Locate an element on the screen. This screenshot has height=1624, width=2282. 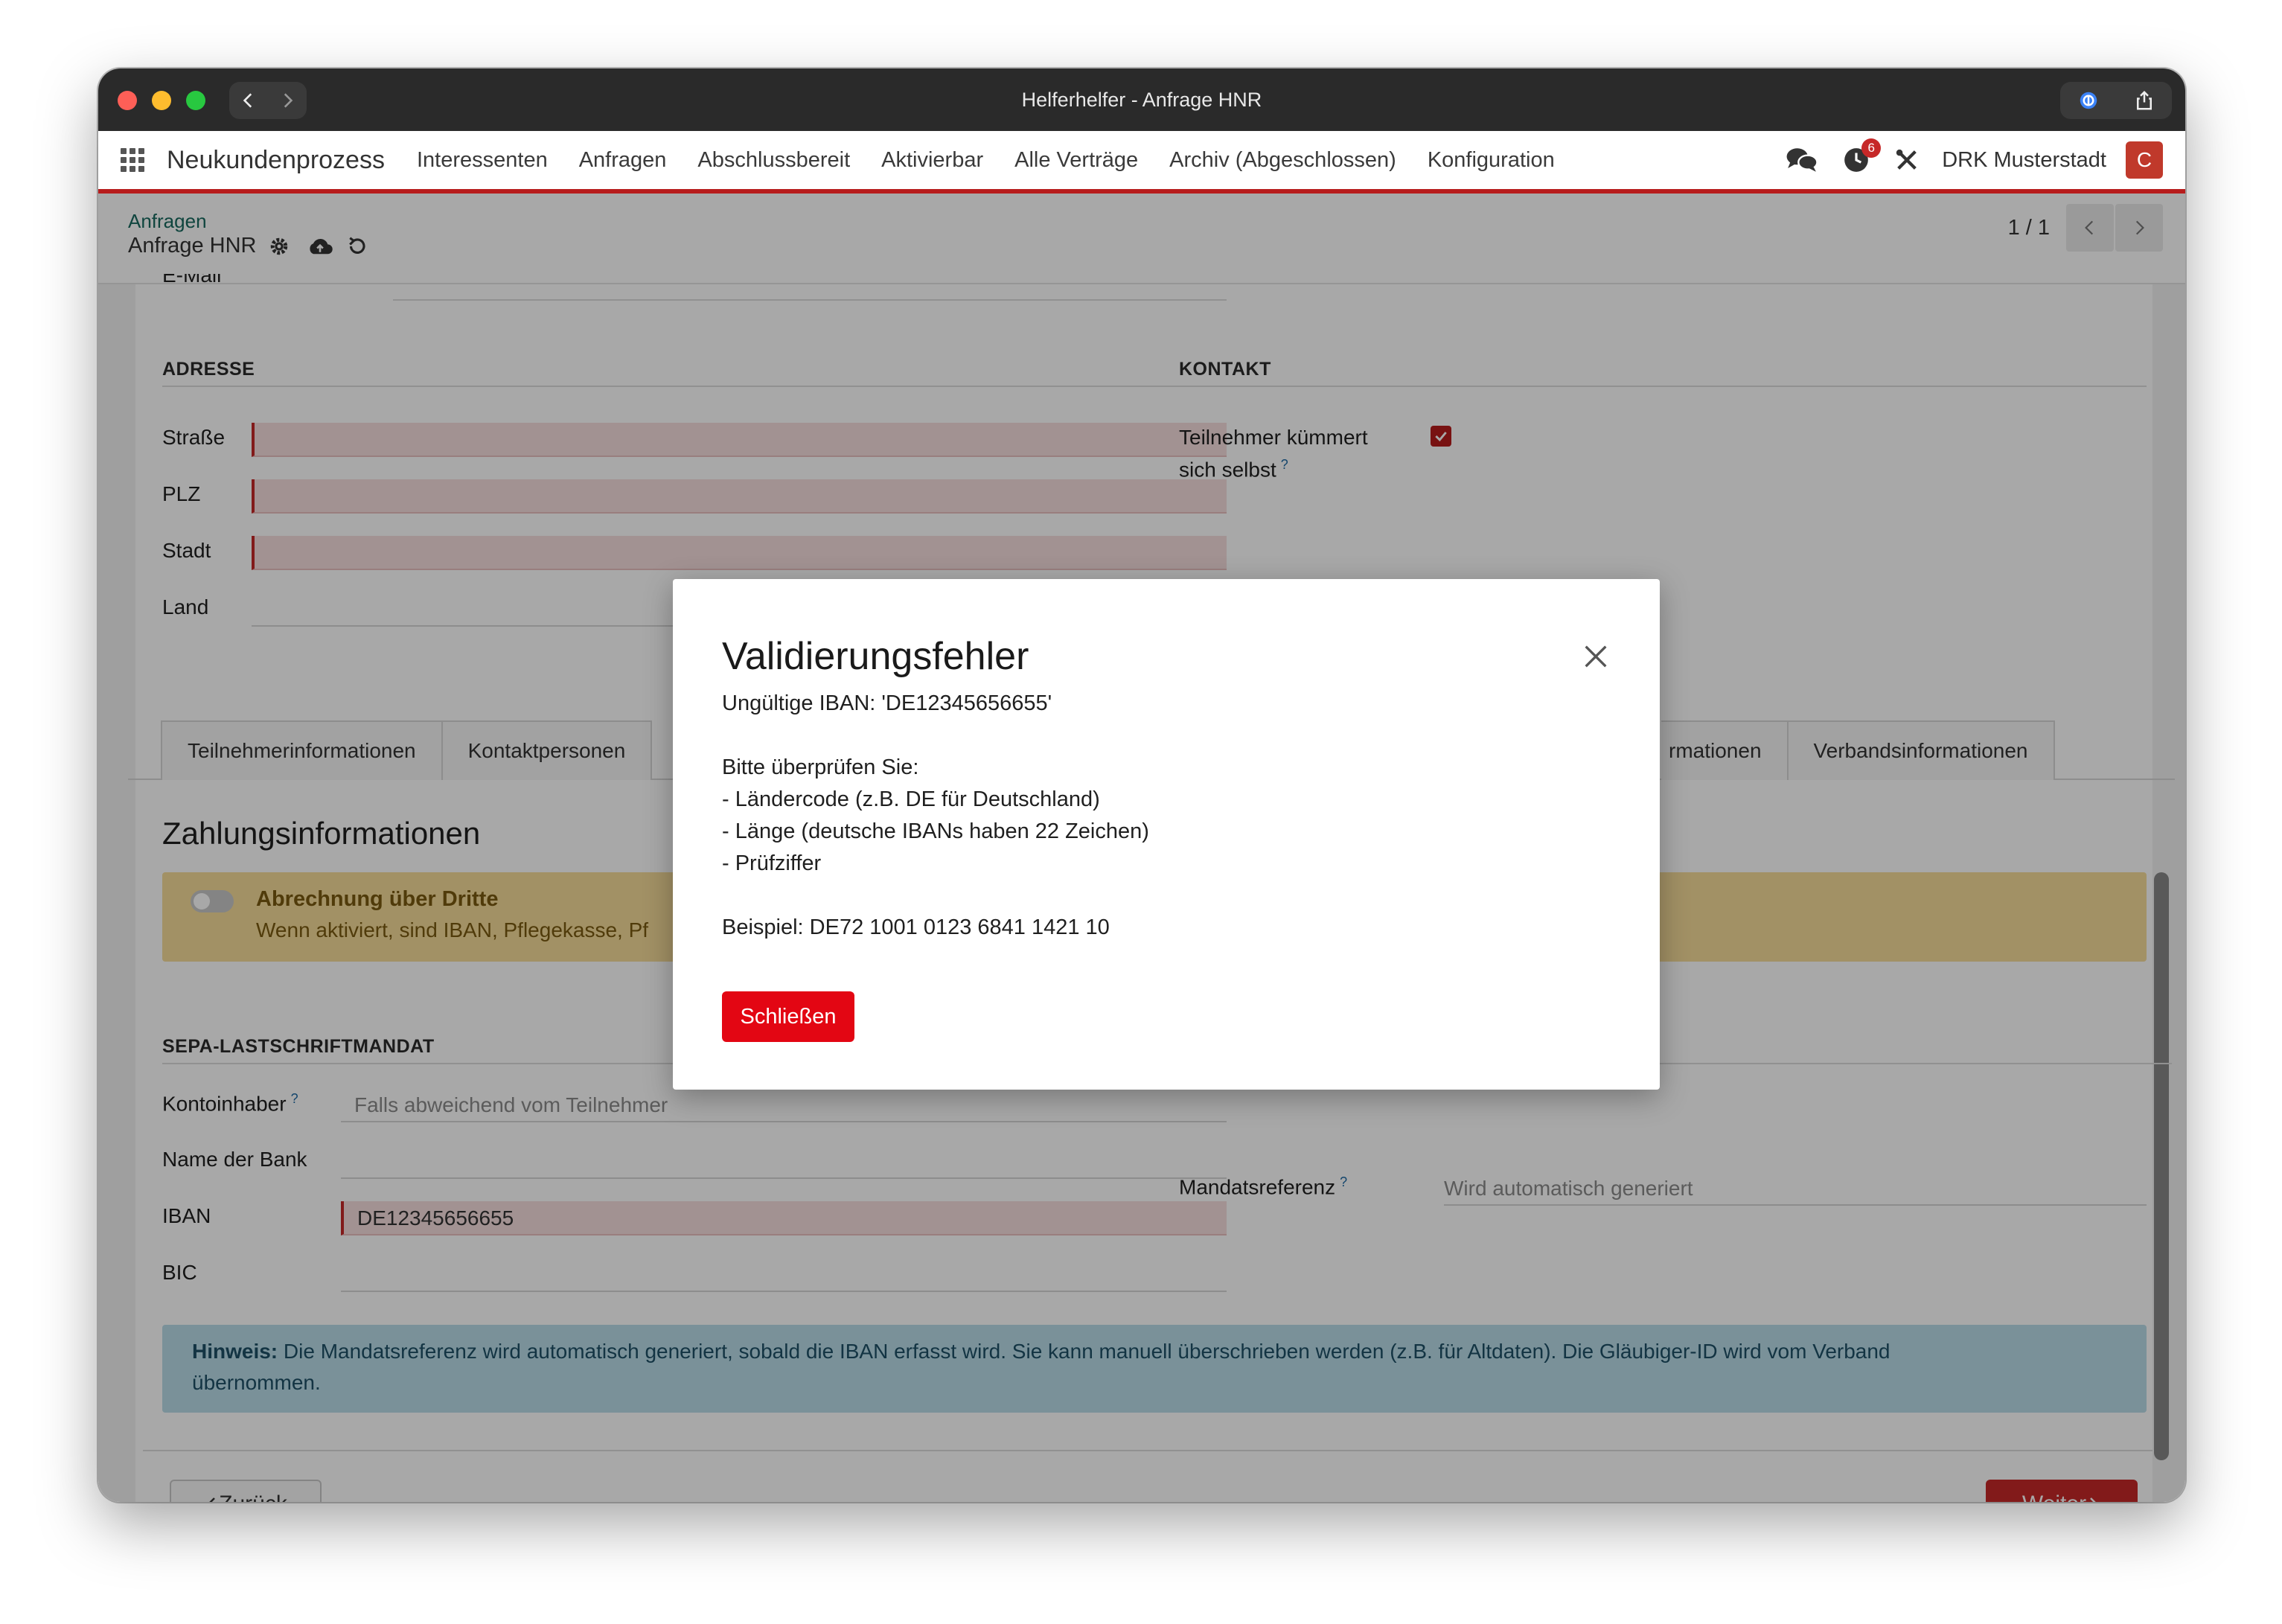
dialog-close-button: Schließen is located at coordinates (788, 1016).